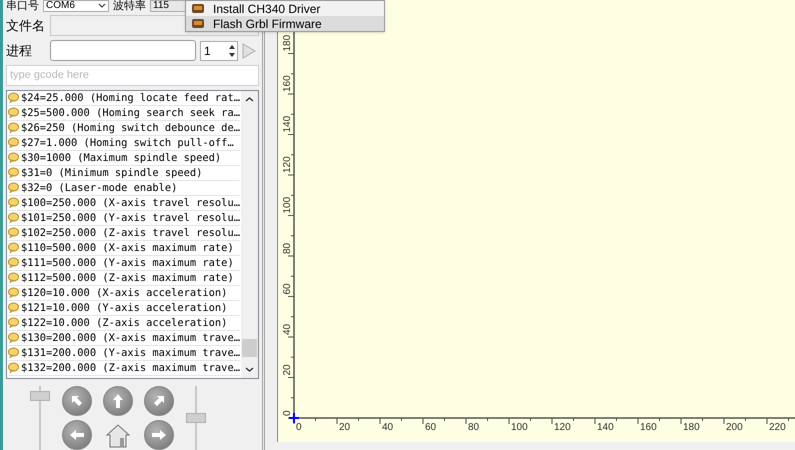  What do you see at coordinates (124, 323) in the screenshot?
I see `console-line: $122=10.000 (Z-axis acceleration)` at bounding box center [124, 323].